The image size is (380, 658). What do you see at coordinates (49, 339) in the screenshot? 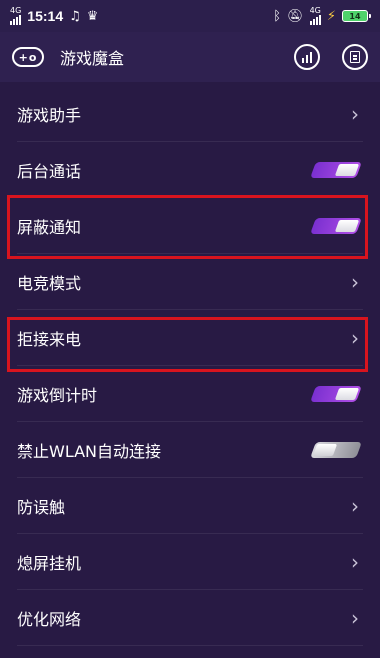
I see `settings-row-label: 拒接来电` at bounding box center [49, 339].